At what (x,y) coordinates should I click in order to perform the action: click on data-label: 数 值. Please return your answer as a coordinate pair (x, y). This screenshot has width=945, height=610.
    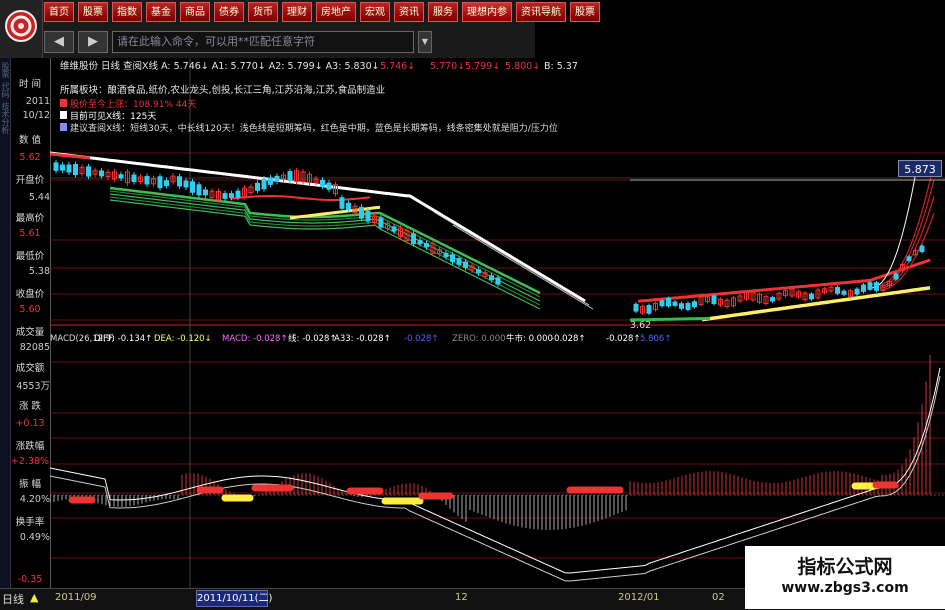
    Looking at the image, I should click on (30, 140).